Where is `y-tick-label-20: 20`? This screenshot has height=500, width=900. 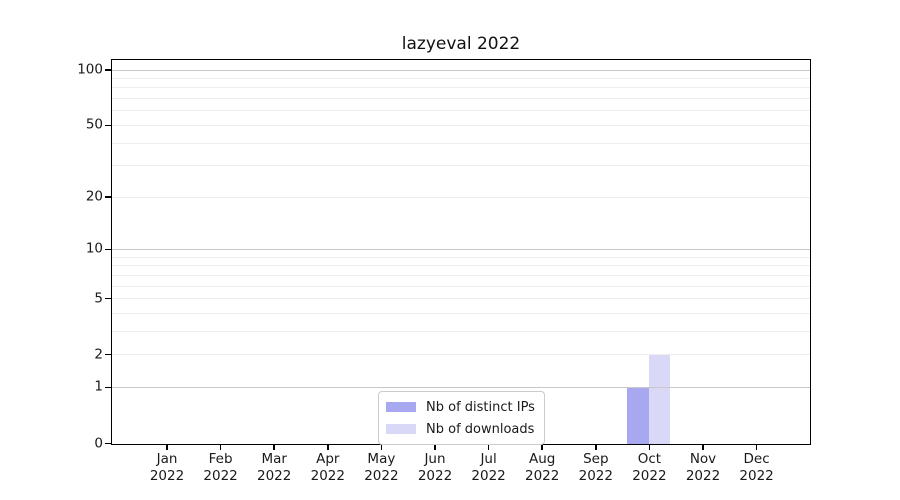 y-tick-label-20: 20 is located at coordinates (94, 196).